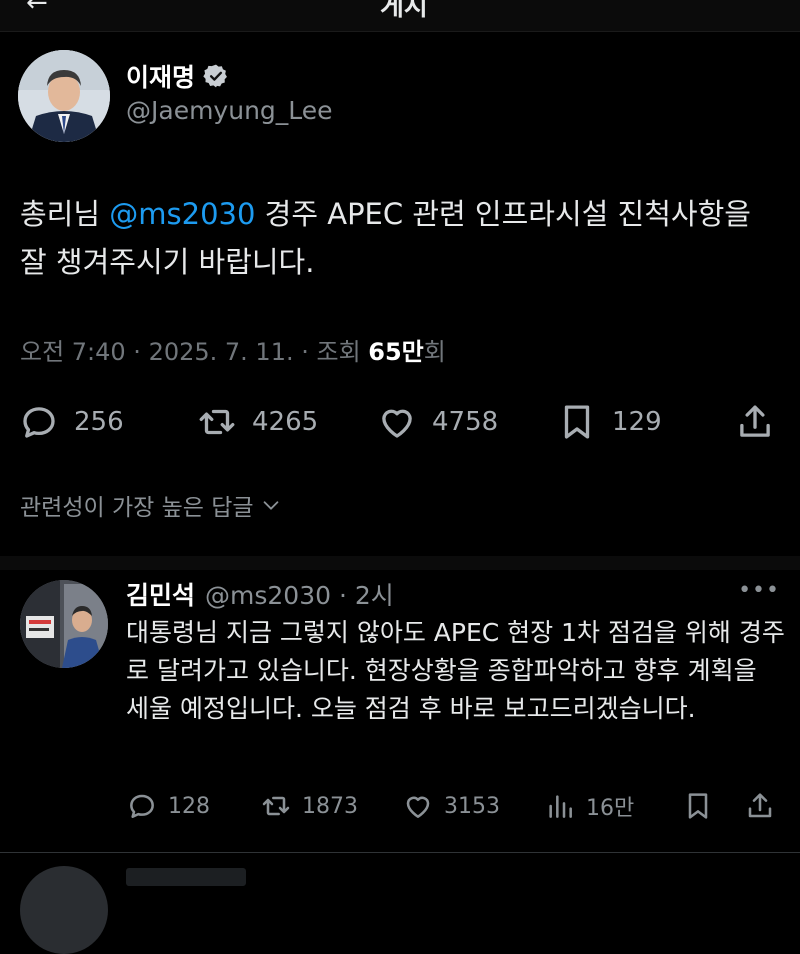 Image resolution: width=800 pixels, height=954 pixels. Describe the element at coordinates (182, 214) in the screenshot. I see `mention-link: @ms2030` at that location.